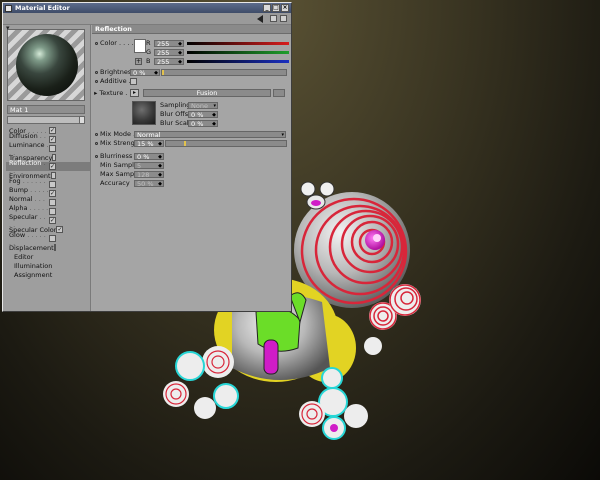 The width and height of the screenshot is (600, 480). Describe the element at coordinates (144, 113) in the screenshot. I see `texture-thumbnail` at that location.